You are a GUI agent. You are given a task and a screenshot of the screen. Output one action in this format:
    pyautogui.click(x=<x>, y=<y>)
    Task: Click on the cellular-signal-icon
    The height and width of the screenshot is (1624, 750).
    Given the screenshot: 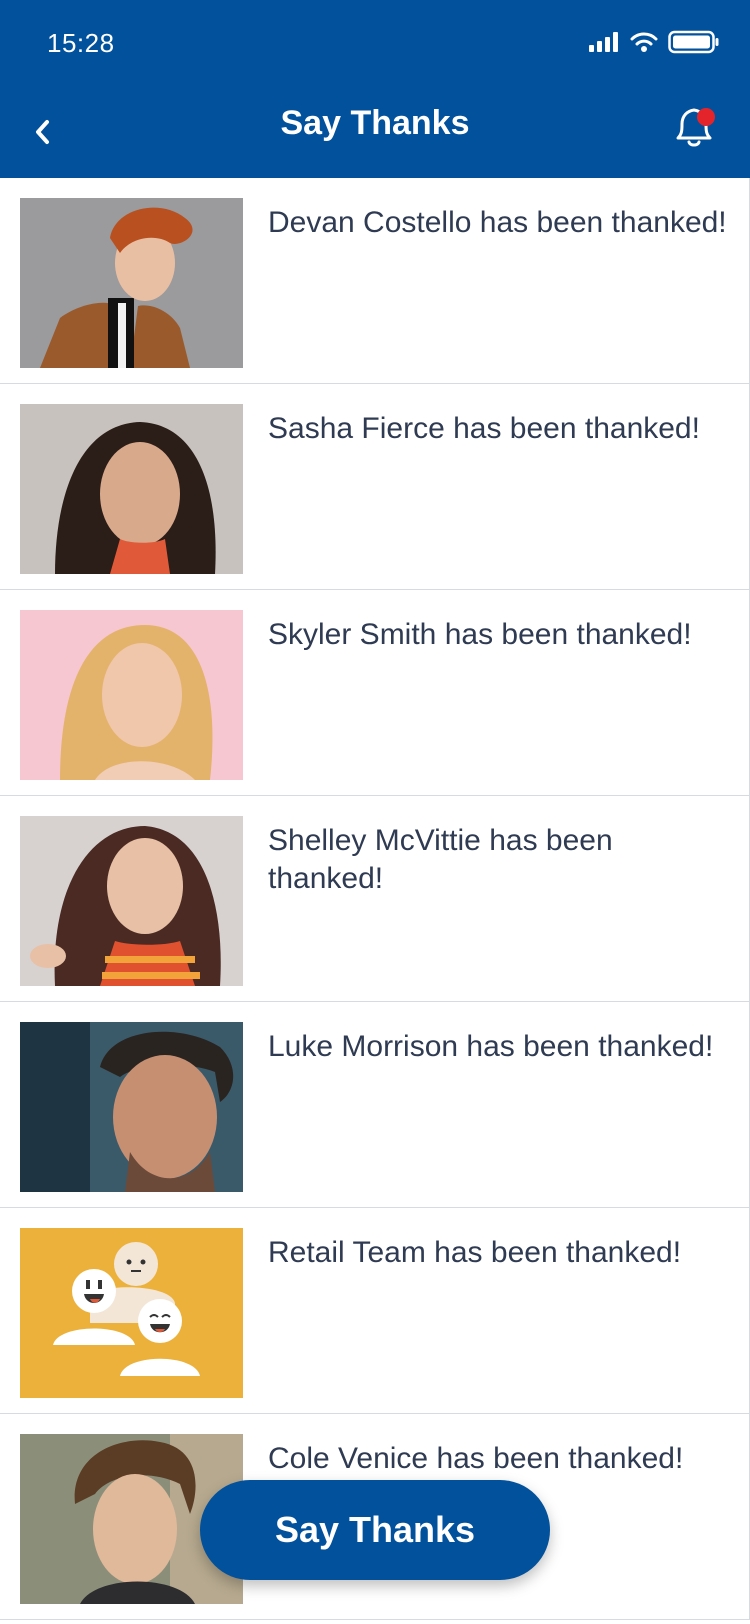 What is the action you would take?
    pyautogui.click(x=603, y=42)
    